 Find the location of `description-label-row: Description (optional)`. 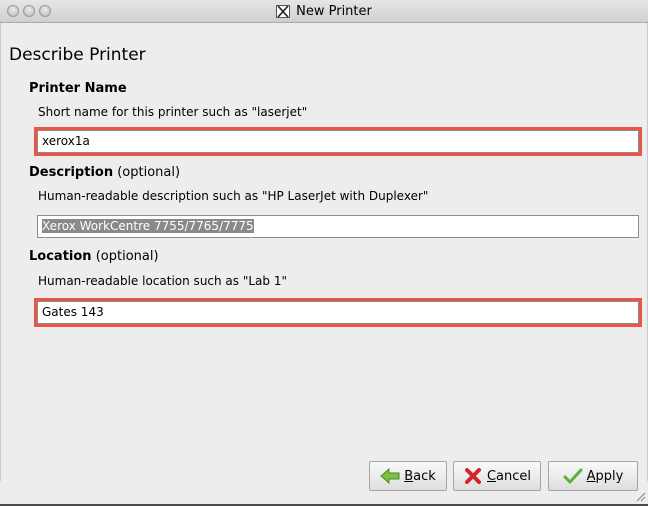

description-label-row: Description (optional) is located at coordinates (104, 172).